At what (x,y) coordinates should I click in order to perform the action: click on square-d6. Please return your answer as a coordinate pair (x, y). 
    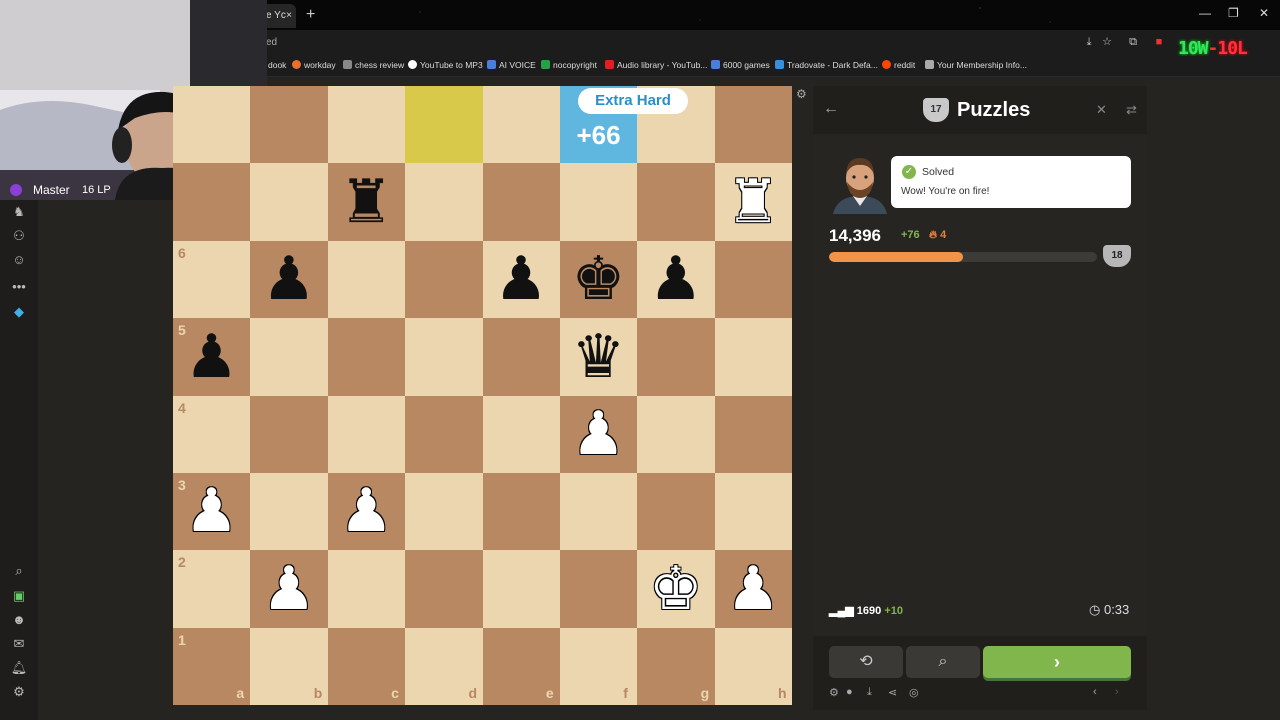
    Looking at the image, I should click on (444, 279).